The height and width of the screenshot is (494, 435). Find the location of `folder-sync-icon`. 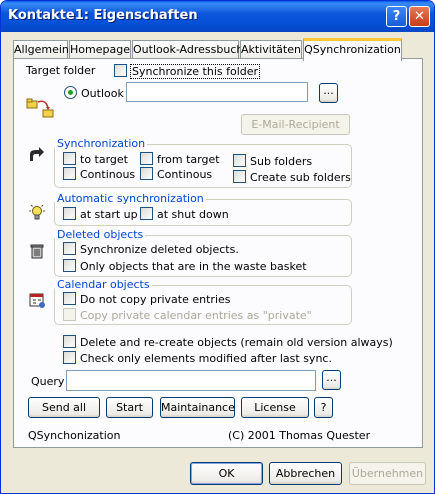

folder-sync-icon is located at coordinates (40, 108).